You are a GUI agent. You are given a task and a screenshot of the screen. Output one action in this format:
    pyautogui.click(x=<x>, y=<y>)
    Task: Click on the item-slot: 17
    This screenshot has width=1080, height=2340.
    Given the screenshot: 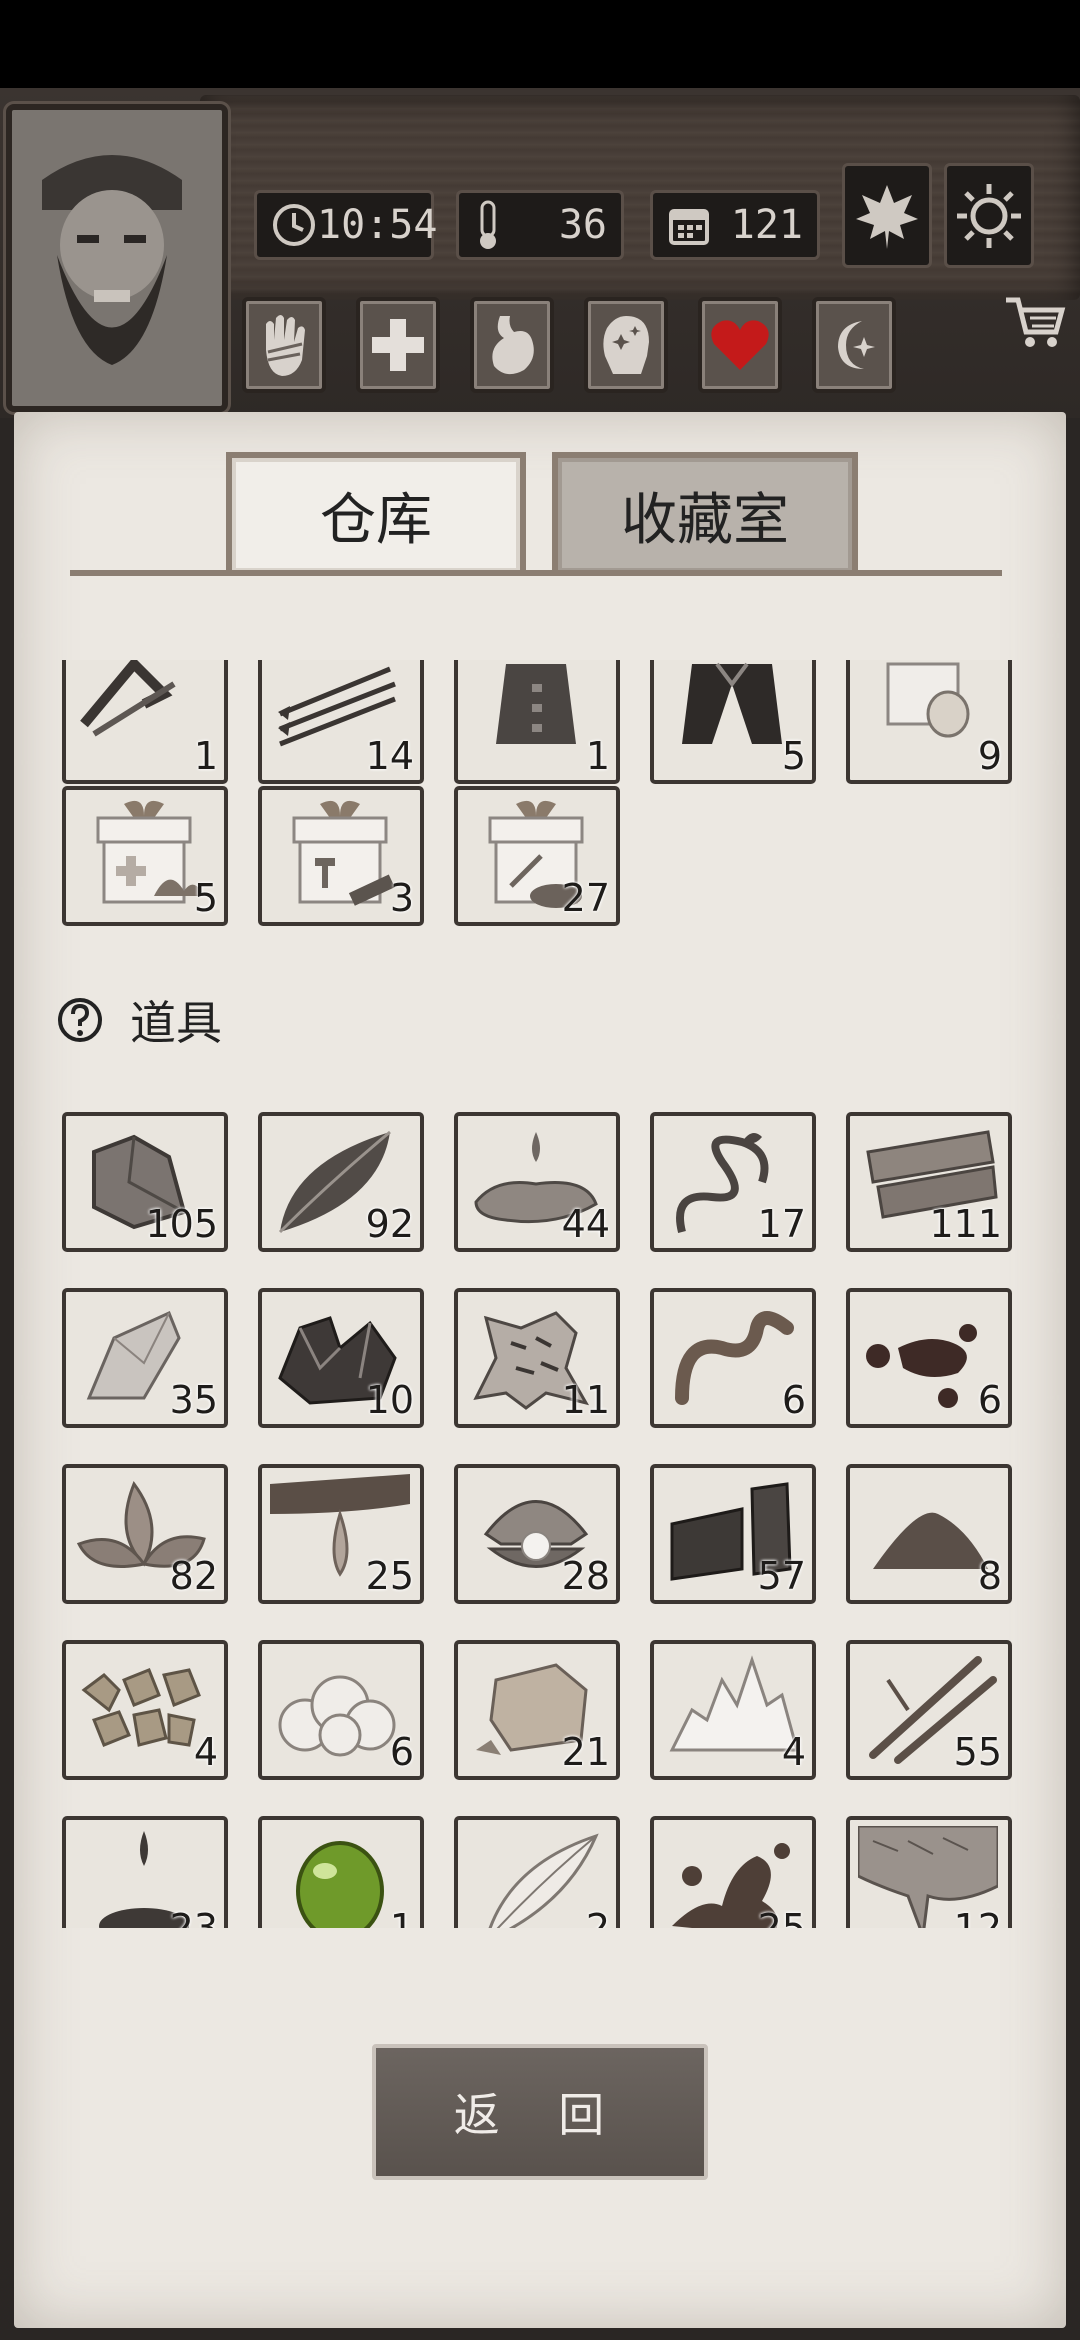 What is the action you would take?
    pyautogui.click(x=733, y=1182)
    